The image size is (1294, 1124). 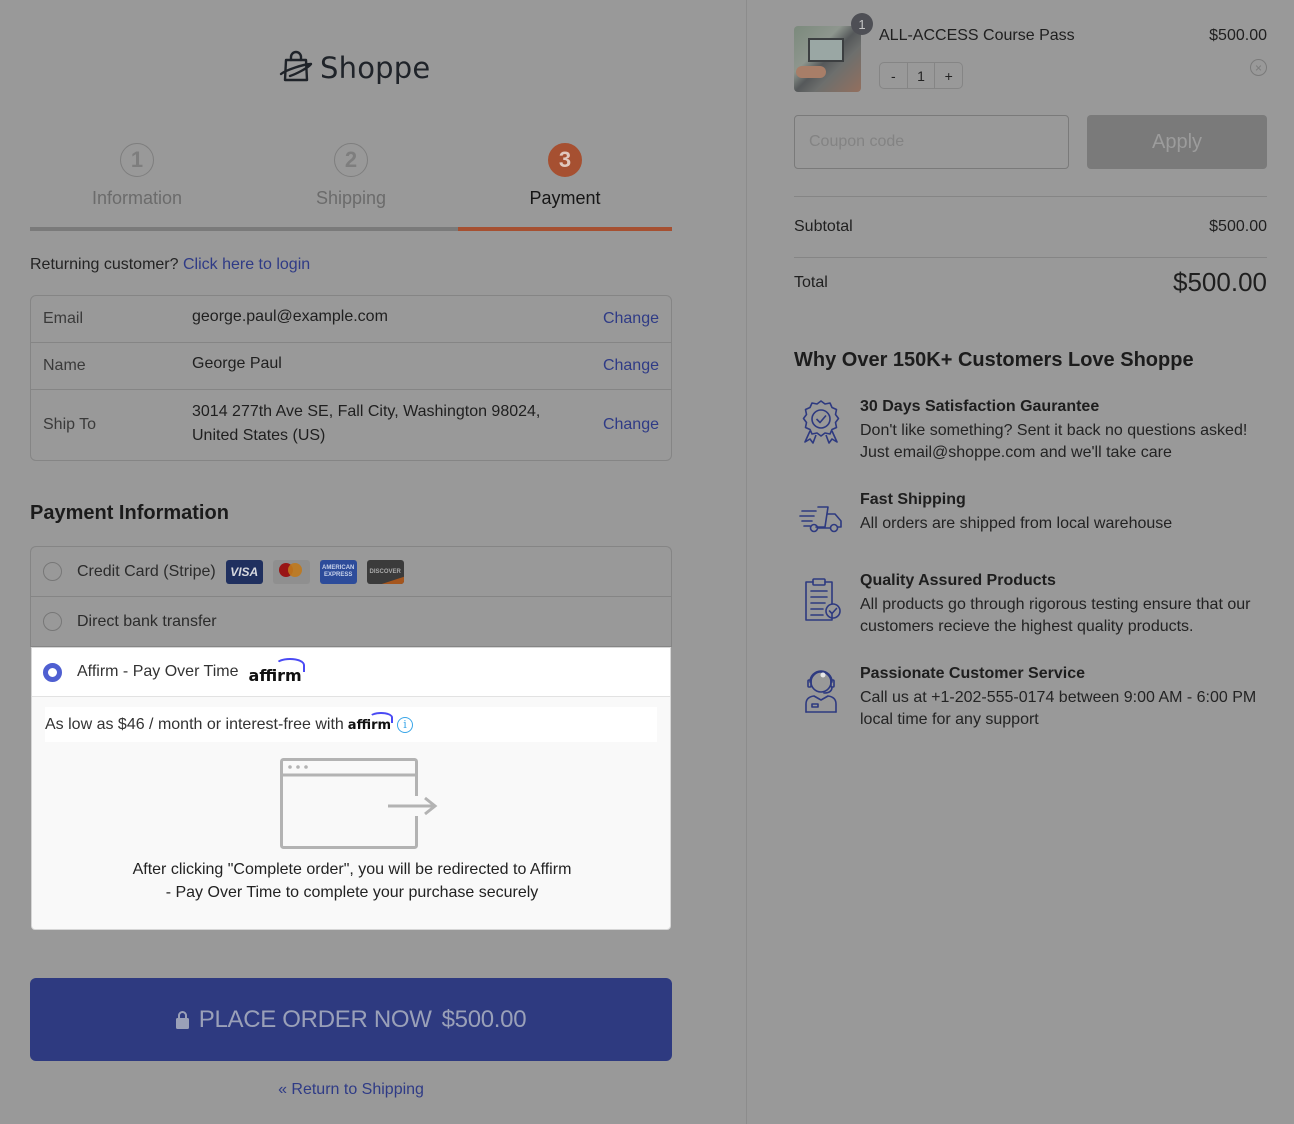 I want to click on radio-button-selected, so click(x=52, y=672).